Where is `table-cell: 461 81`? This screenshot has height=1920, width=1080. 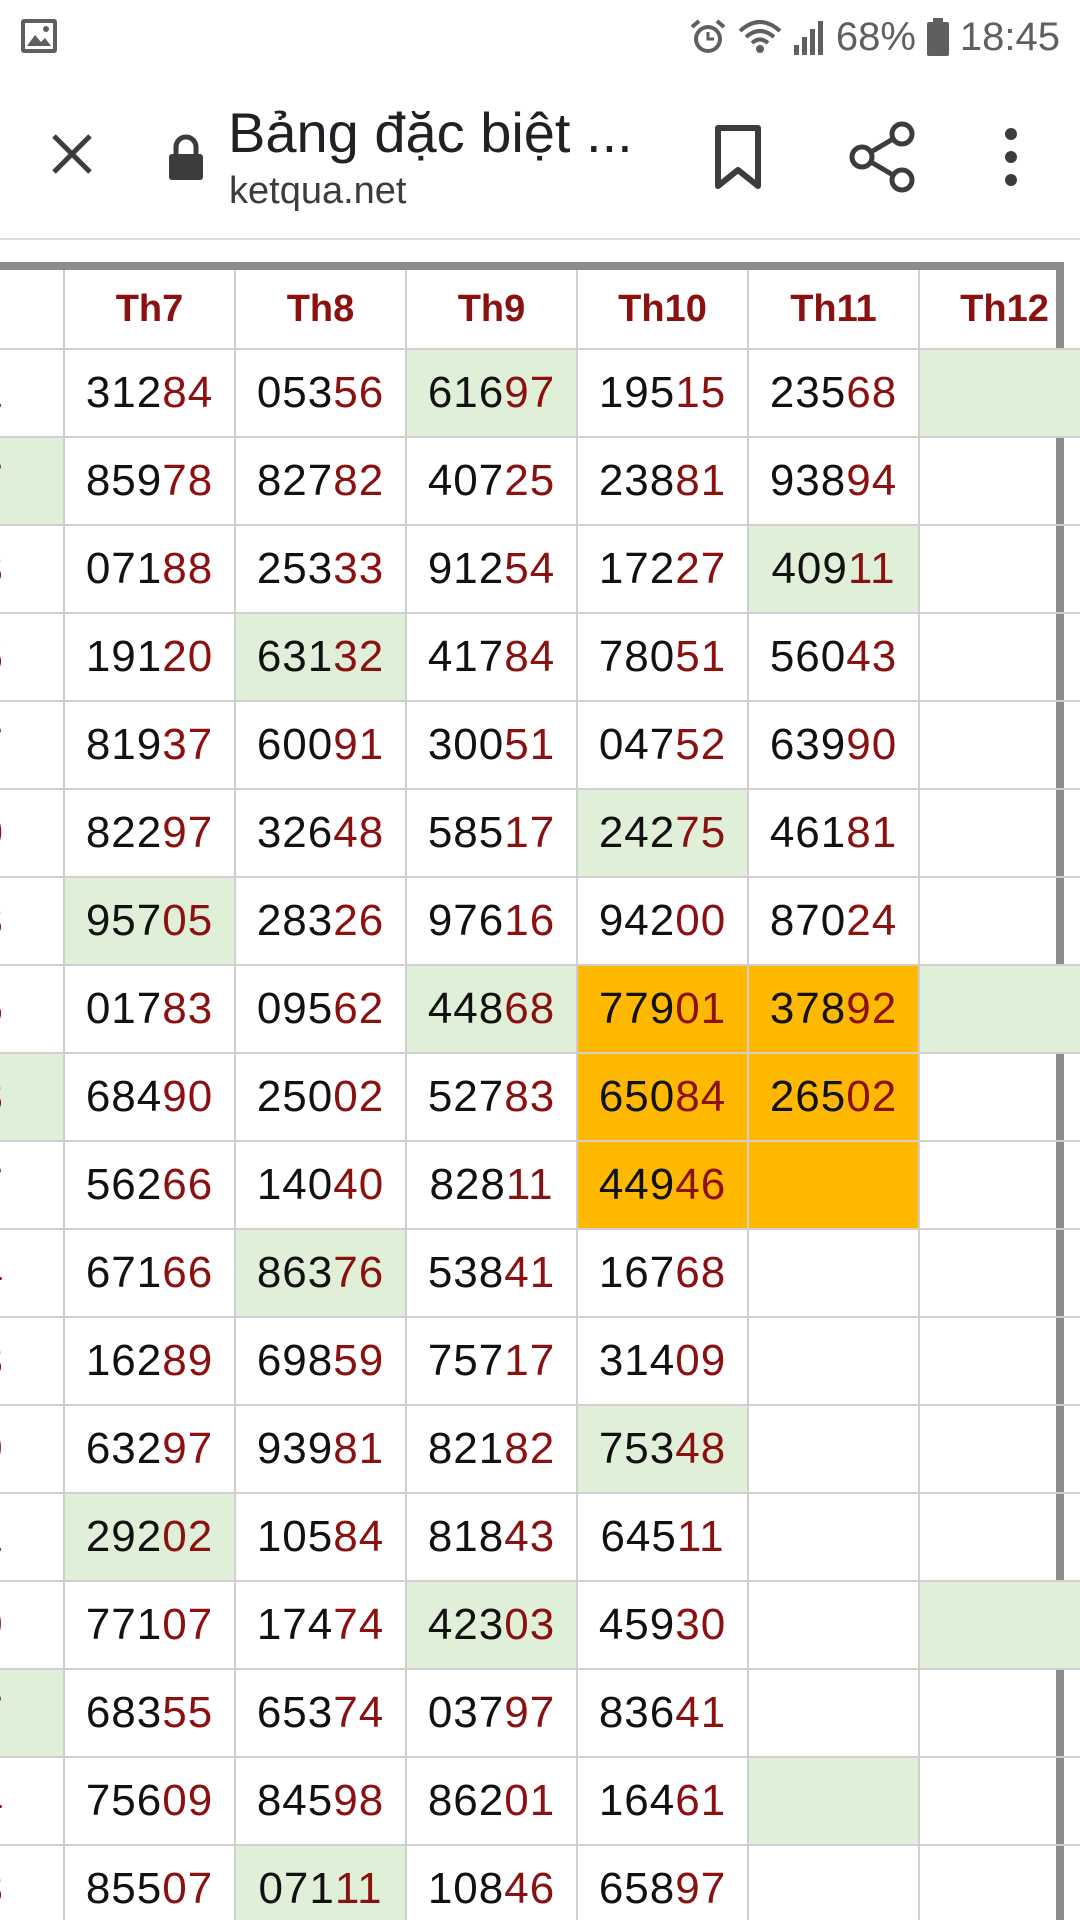
table-cell: 461 81 is located at coordinates (834, 834).